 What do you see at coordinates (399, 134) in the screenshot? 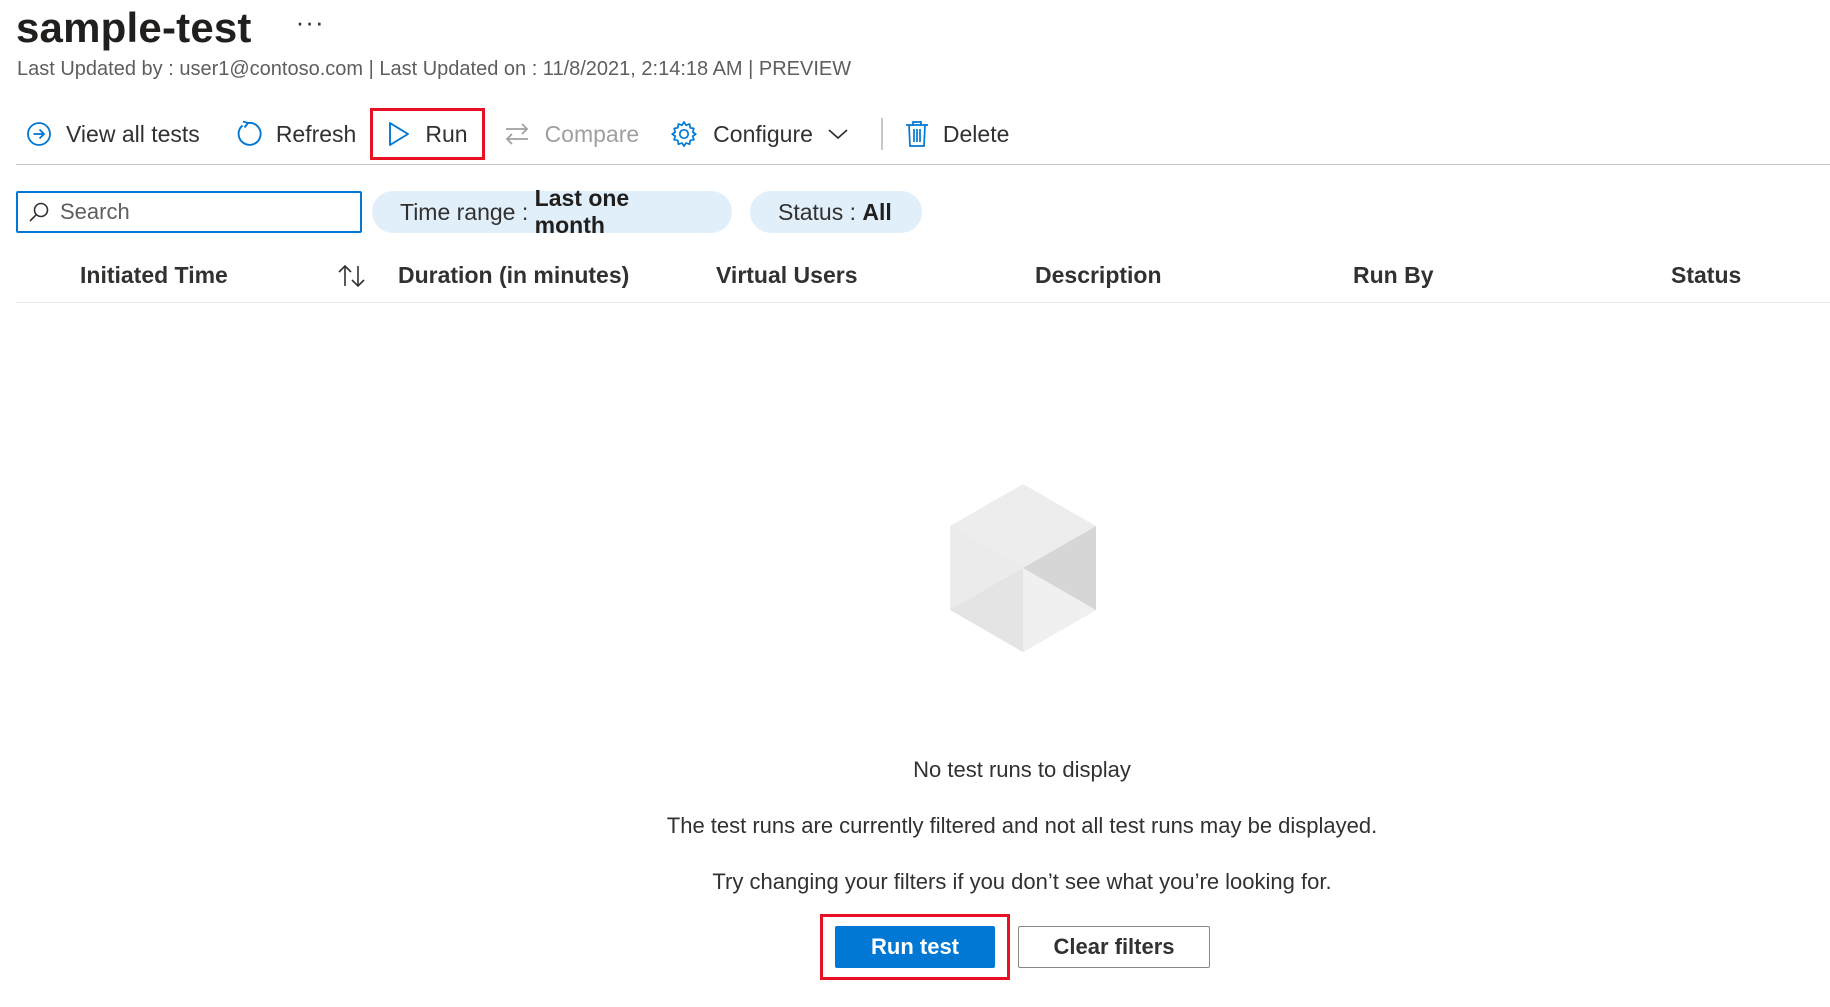
I see `play-icon` at bounding box center [399, 134].